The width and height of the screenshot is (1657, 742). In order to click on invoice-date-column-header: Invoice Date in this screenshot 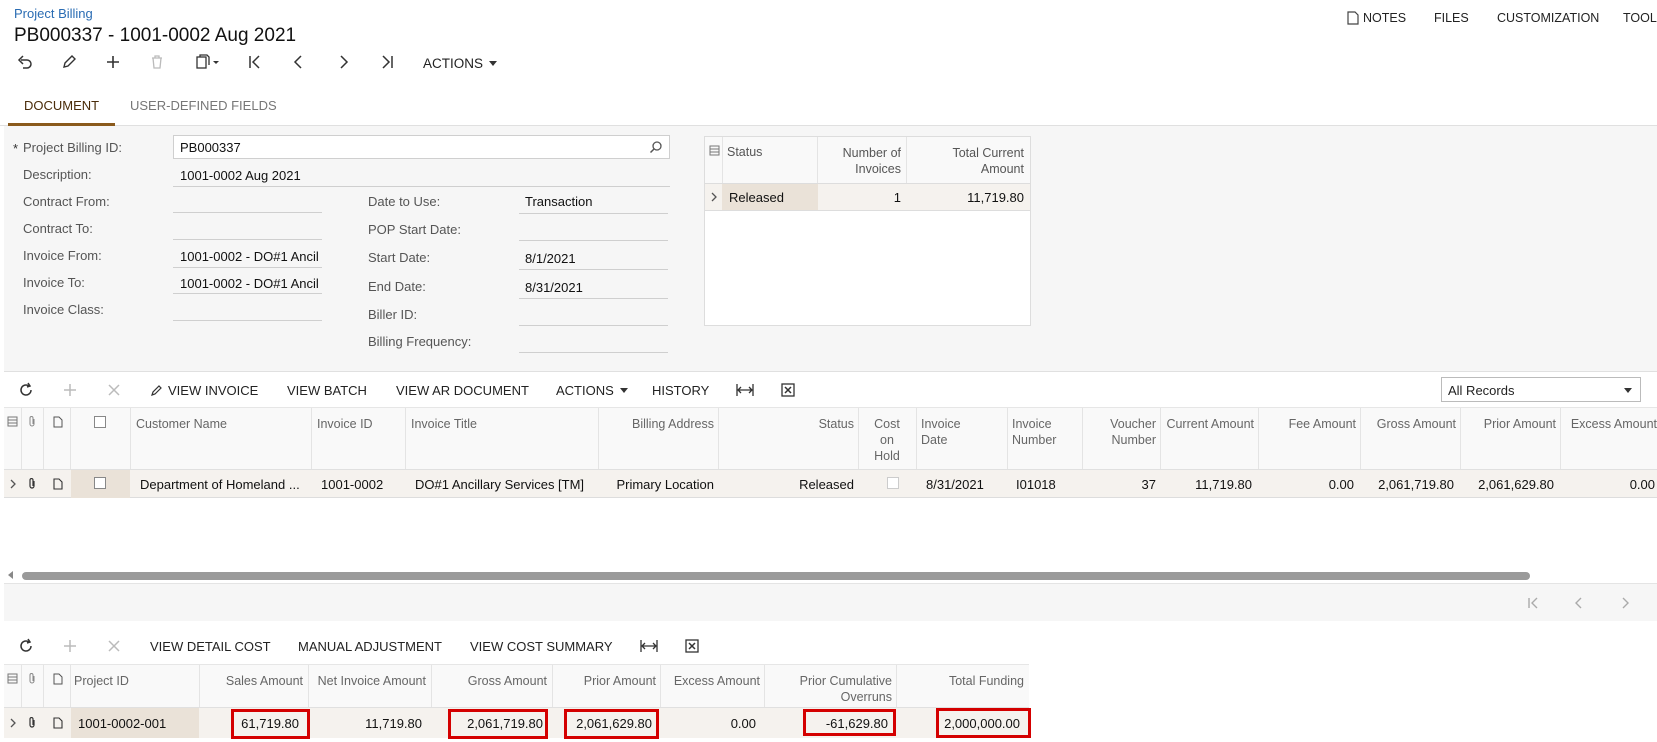, I will do `click(948, 432)`.